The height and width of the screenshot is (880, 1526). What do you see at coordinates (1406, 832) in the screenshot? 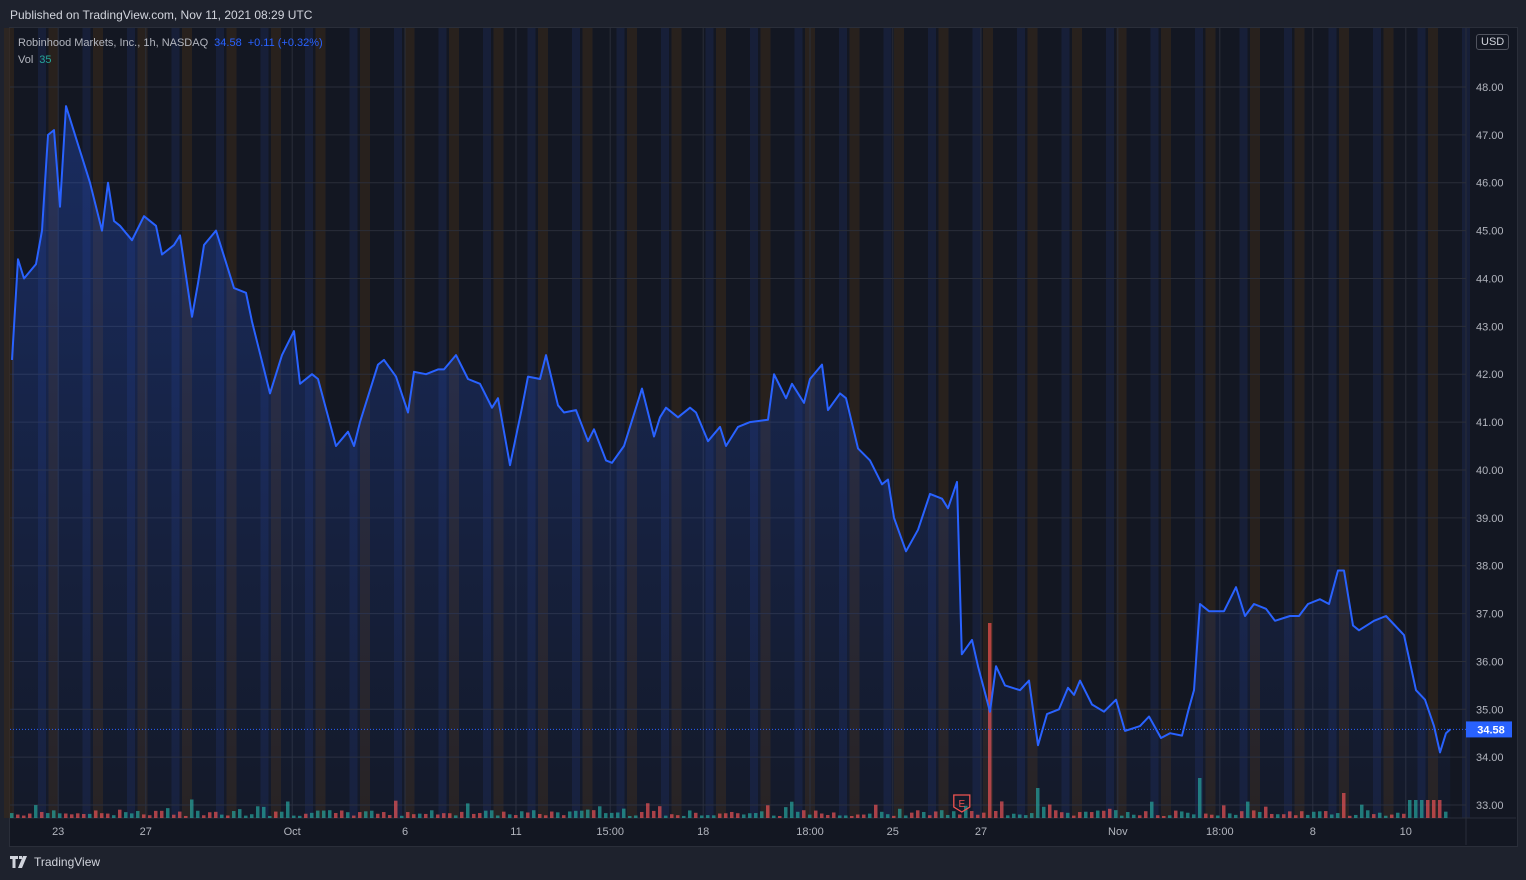
I see `x-tick-label: 10` at bounding box center [1406, 832].